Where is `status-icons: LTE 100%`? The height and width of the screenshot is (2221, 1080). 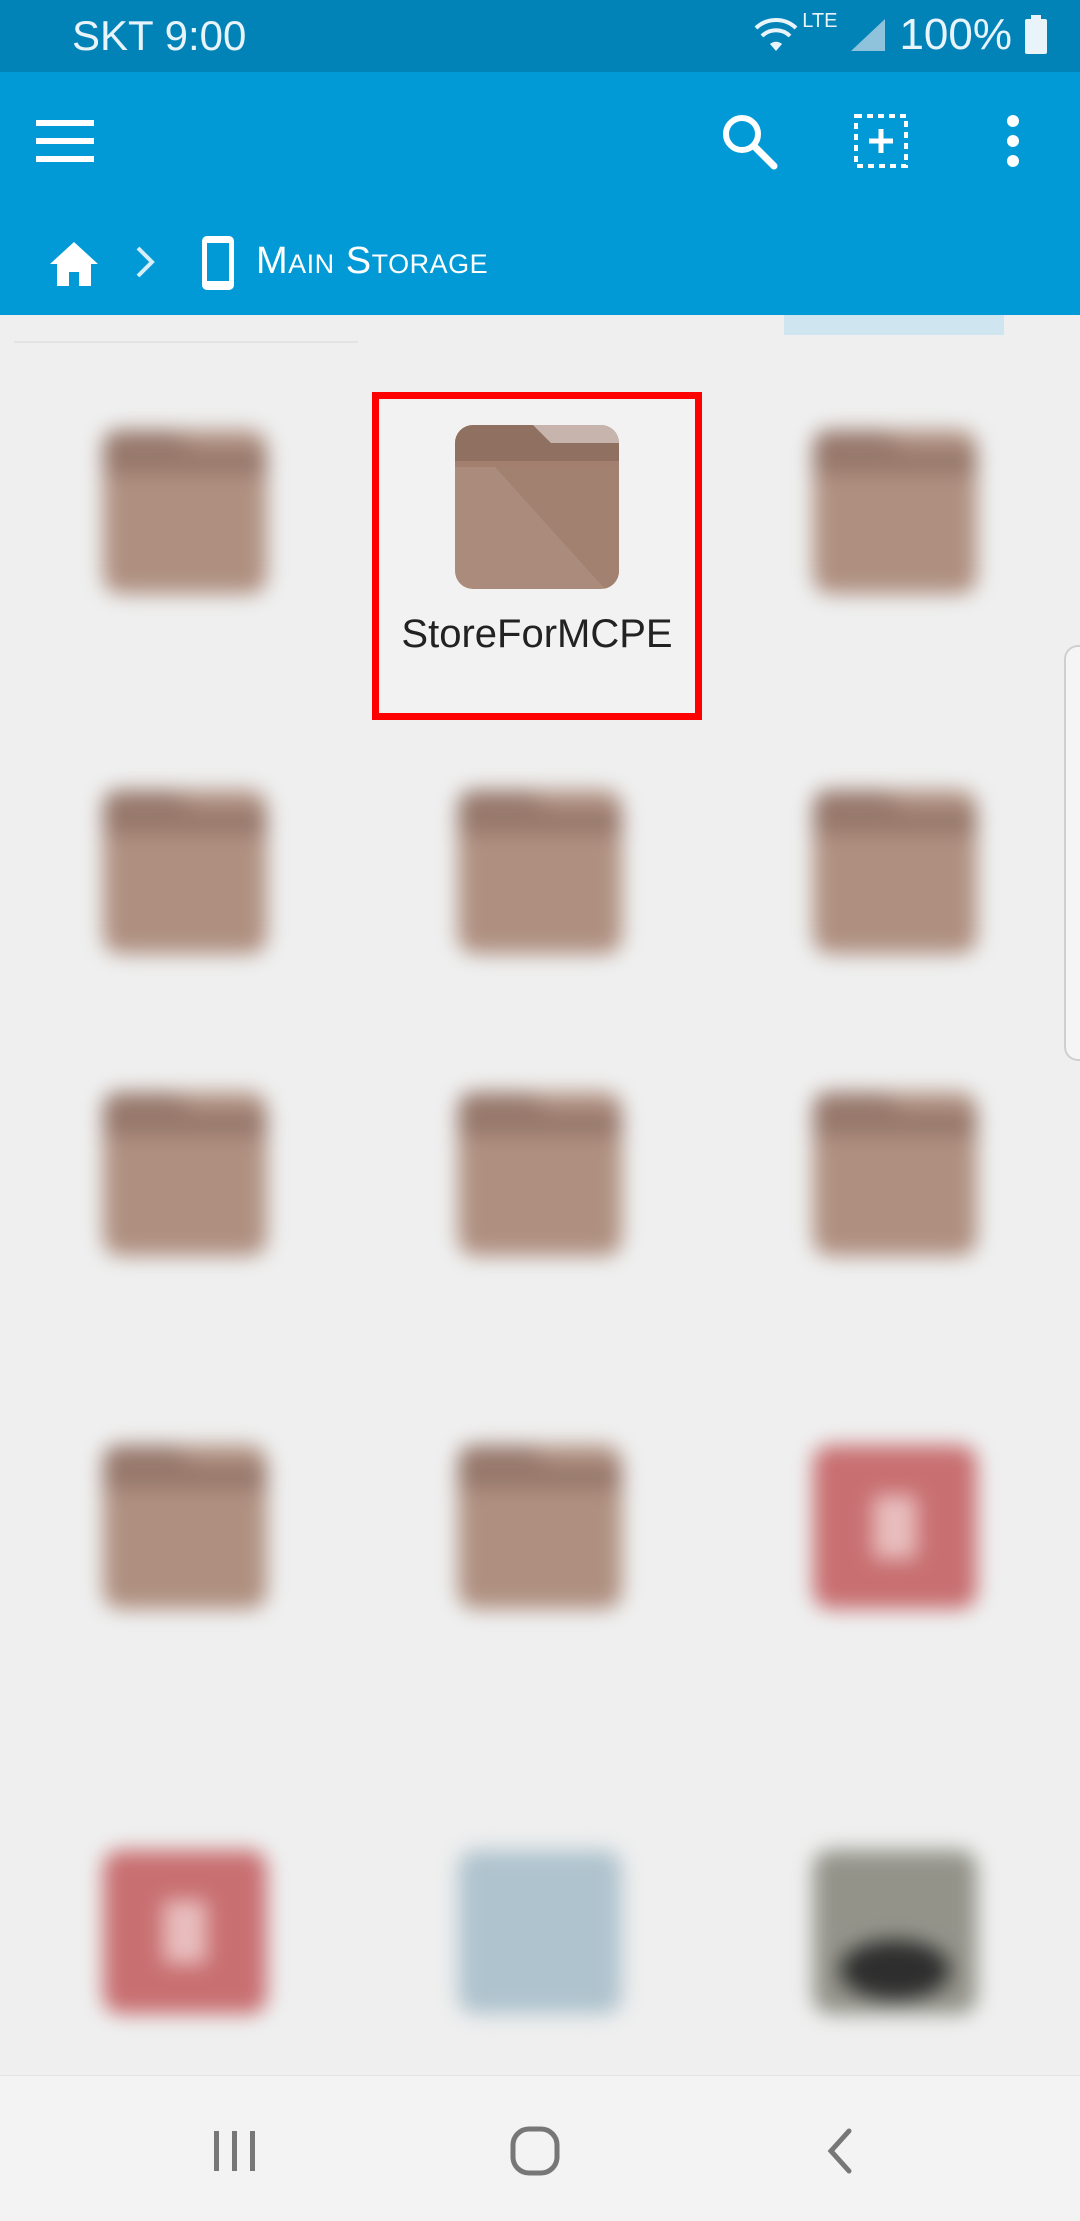
status-icons: LTE 100% is located at coordinates (901, 35).